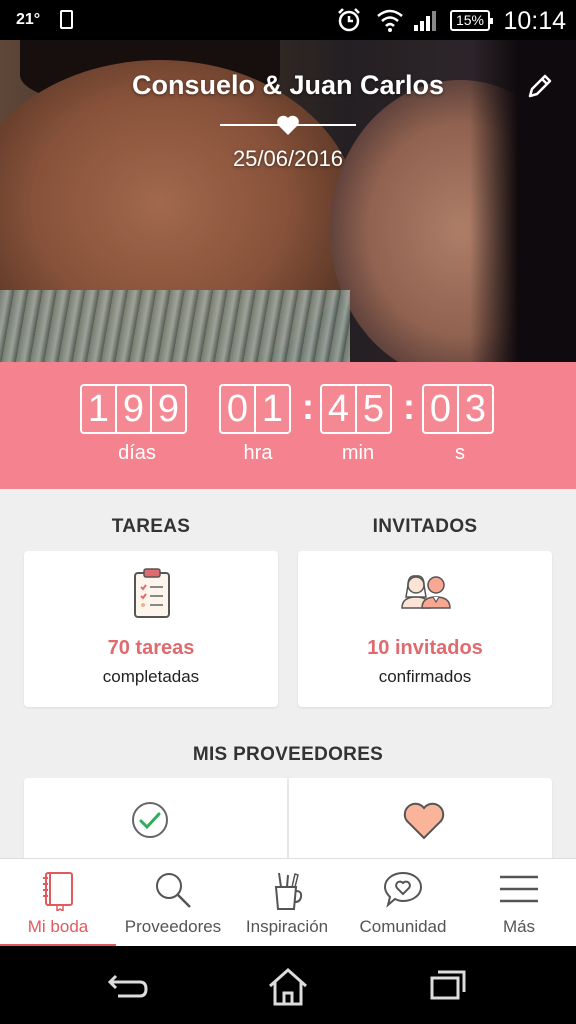  Describe the element at coordinates (373, 409) in the screenshot. I see `countdown-digit: 5` at that location.